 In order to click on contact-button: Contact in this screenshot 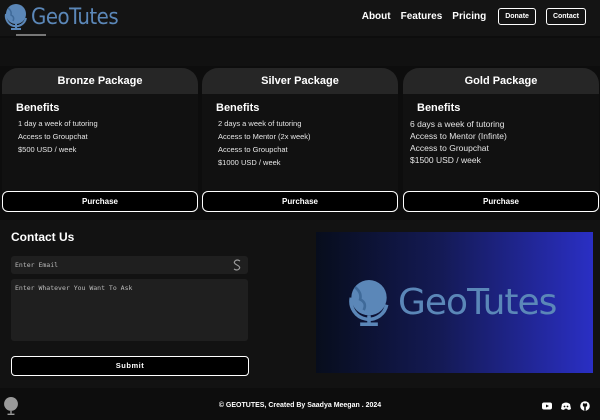, I will do `click(565, 16)`.